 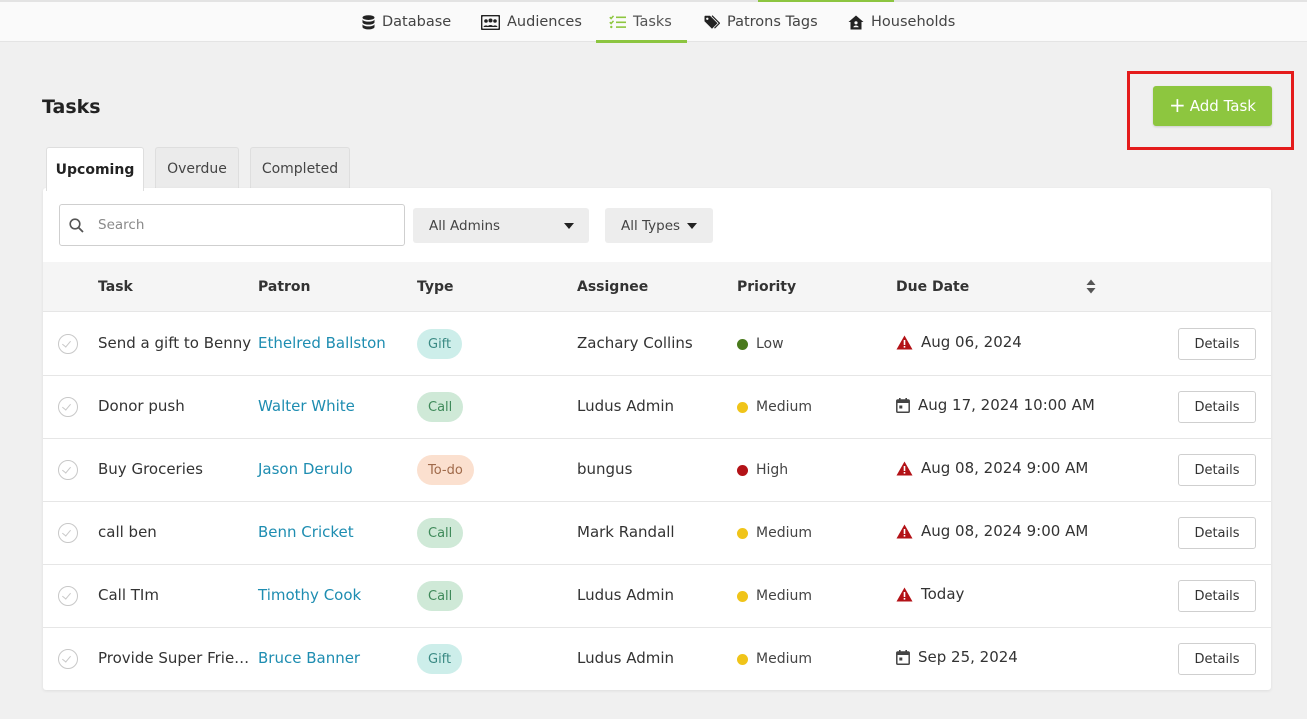 I want to click on priority-indicator: High, so click(x=762, y=470).